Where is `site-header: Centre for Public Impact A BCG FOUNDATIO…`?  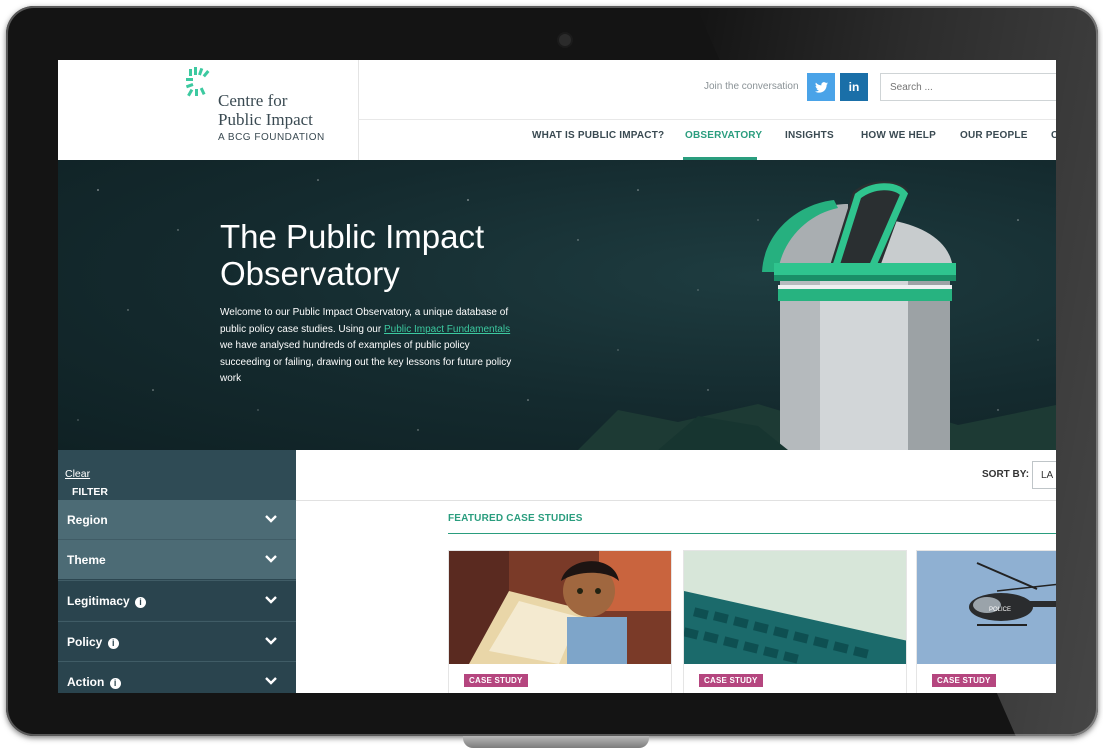
site-header: Centre for Public Impact A BCG FOUNDATIO… is located at coordinates (557, 110).